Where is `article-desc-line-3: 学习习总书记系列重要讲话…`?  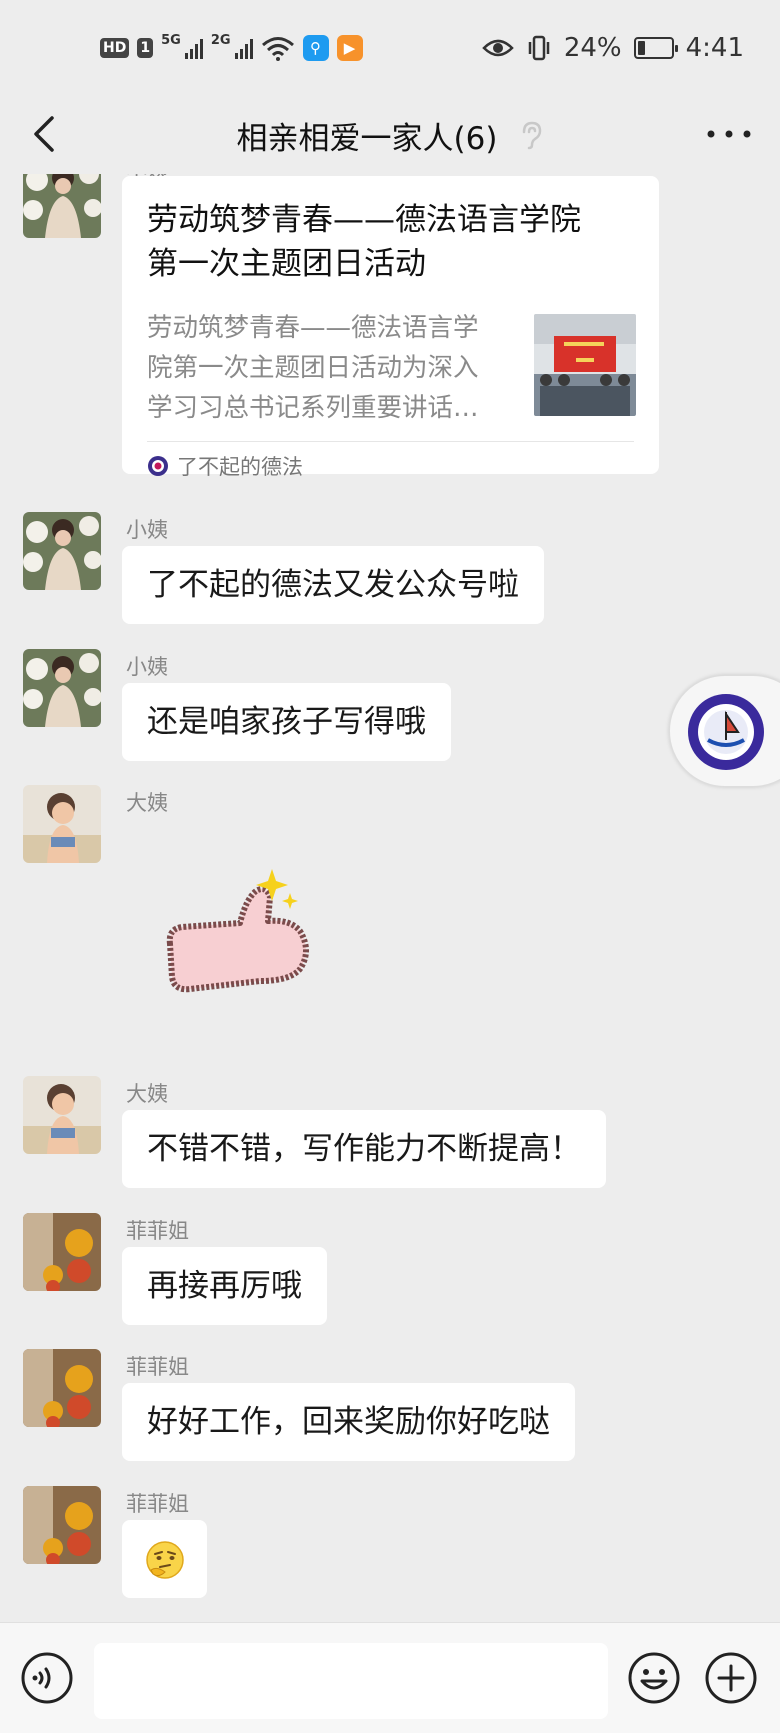
article-desc-line-3: 学习习总书记系列重要讲话… is located at coordinates (313, 408).